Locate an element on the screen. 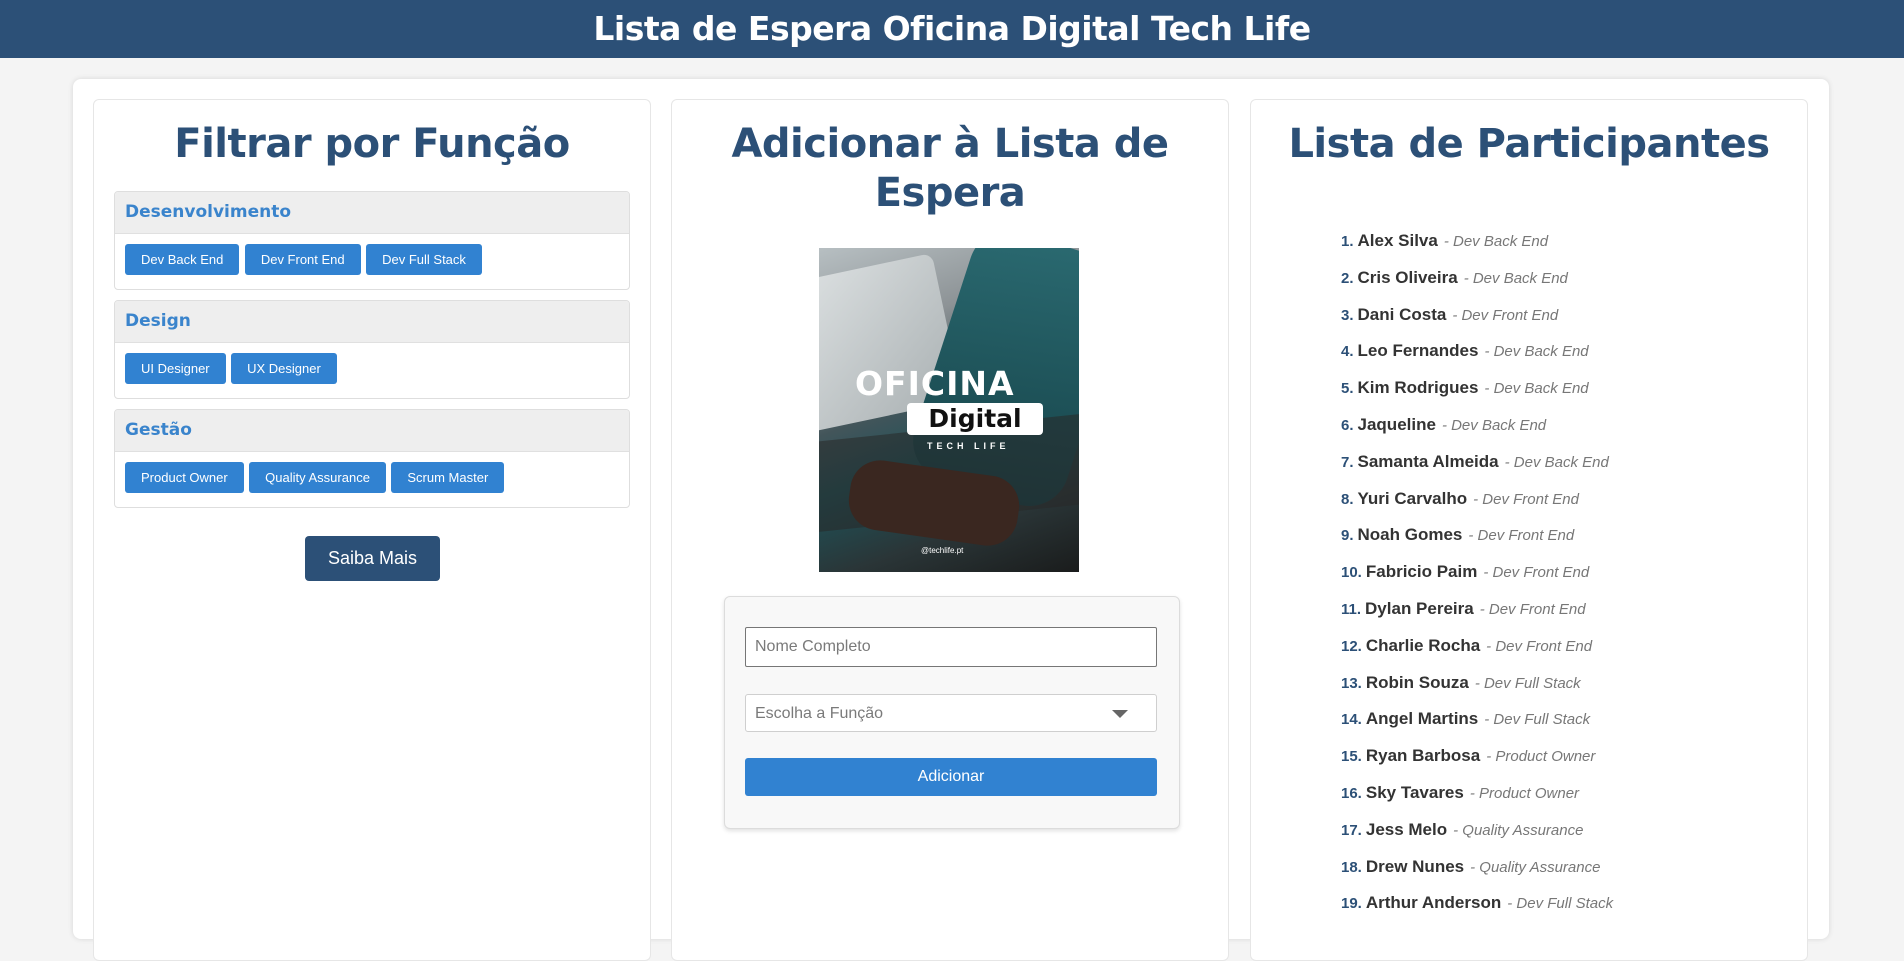 The image size is (1904, 961). list-item: 14. Angel Martins - Dev Full Stack is located at coordinates (1477, 719).